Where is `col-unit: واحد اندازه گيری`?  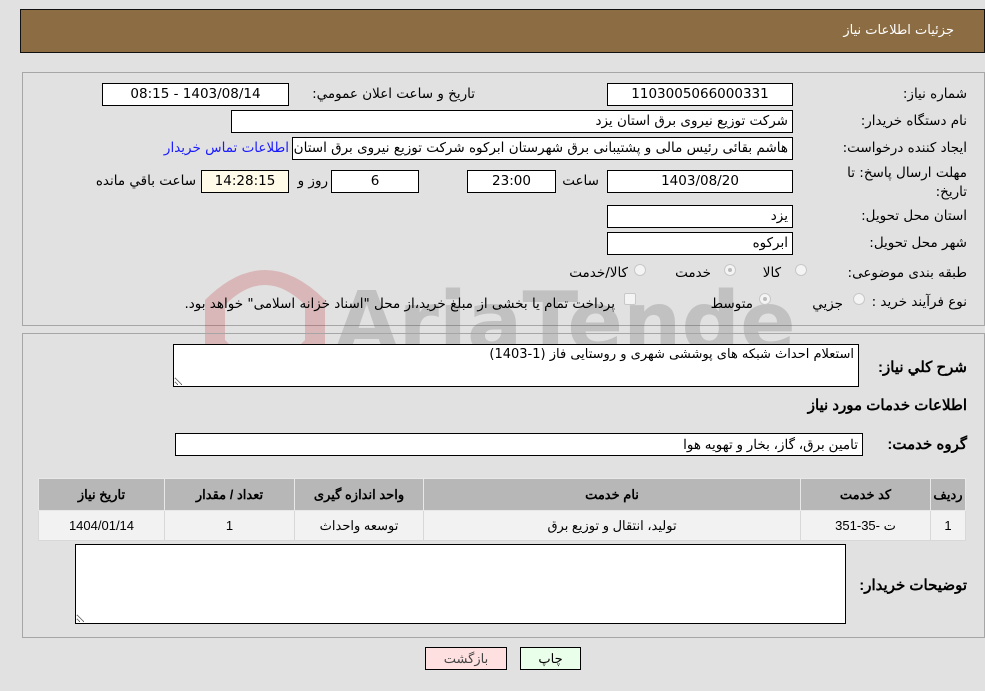 col-unit: واحد اندازه گيری is located at coordinates (359, 494).